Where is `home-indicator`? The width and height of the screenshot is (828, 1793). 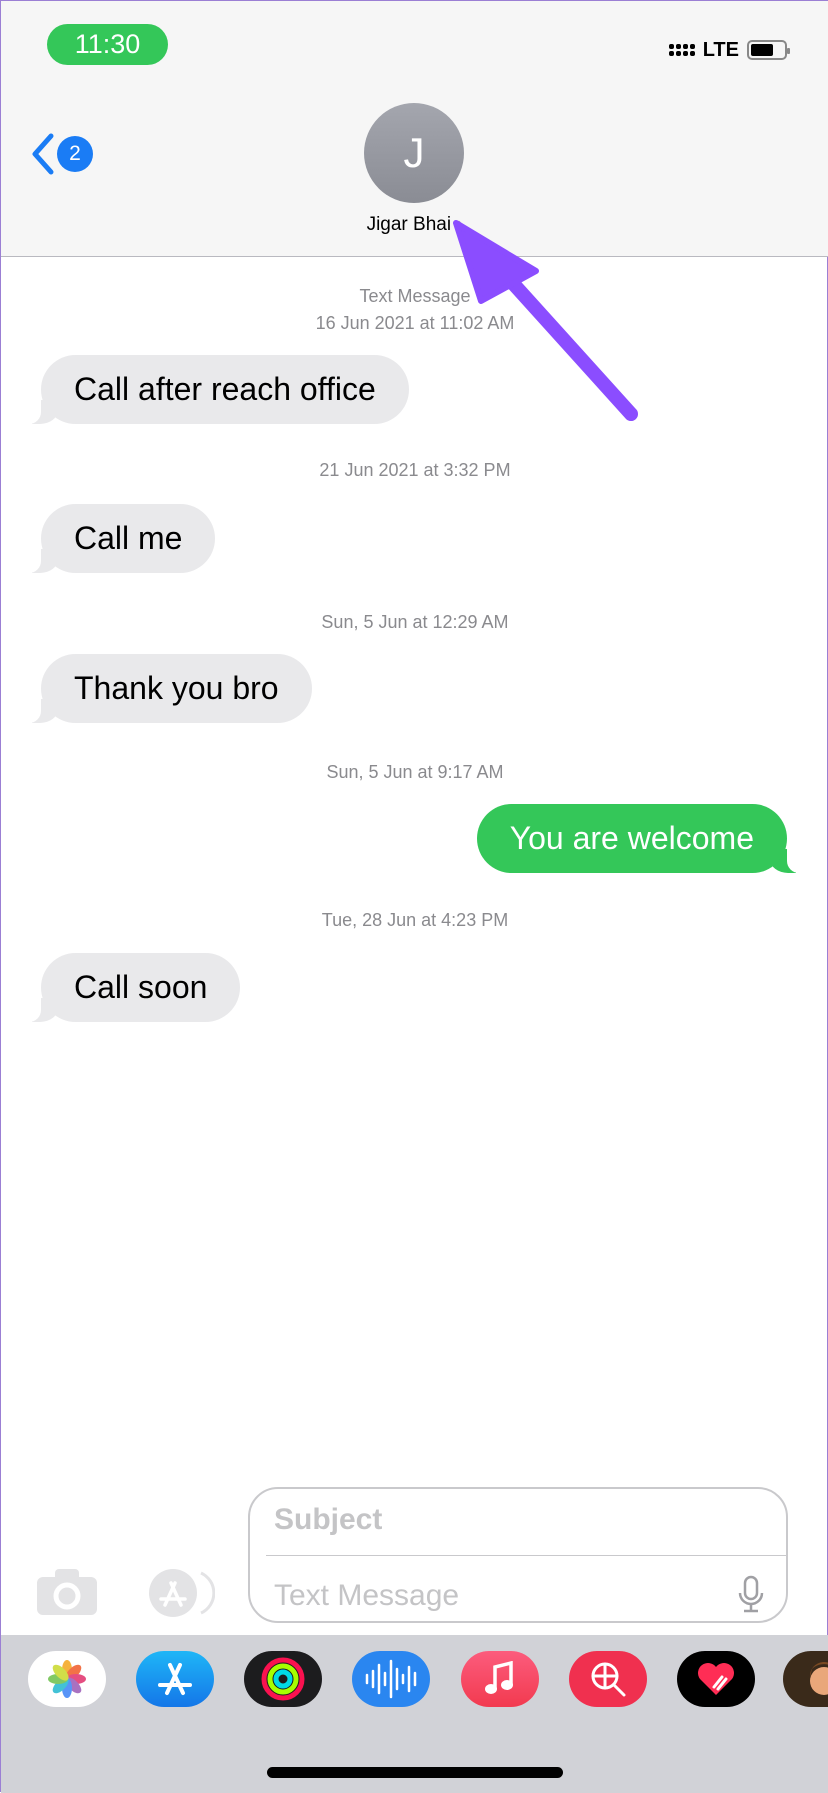 home-indicator is located at coordinates (415, 1772).